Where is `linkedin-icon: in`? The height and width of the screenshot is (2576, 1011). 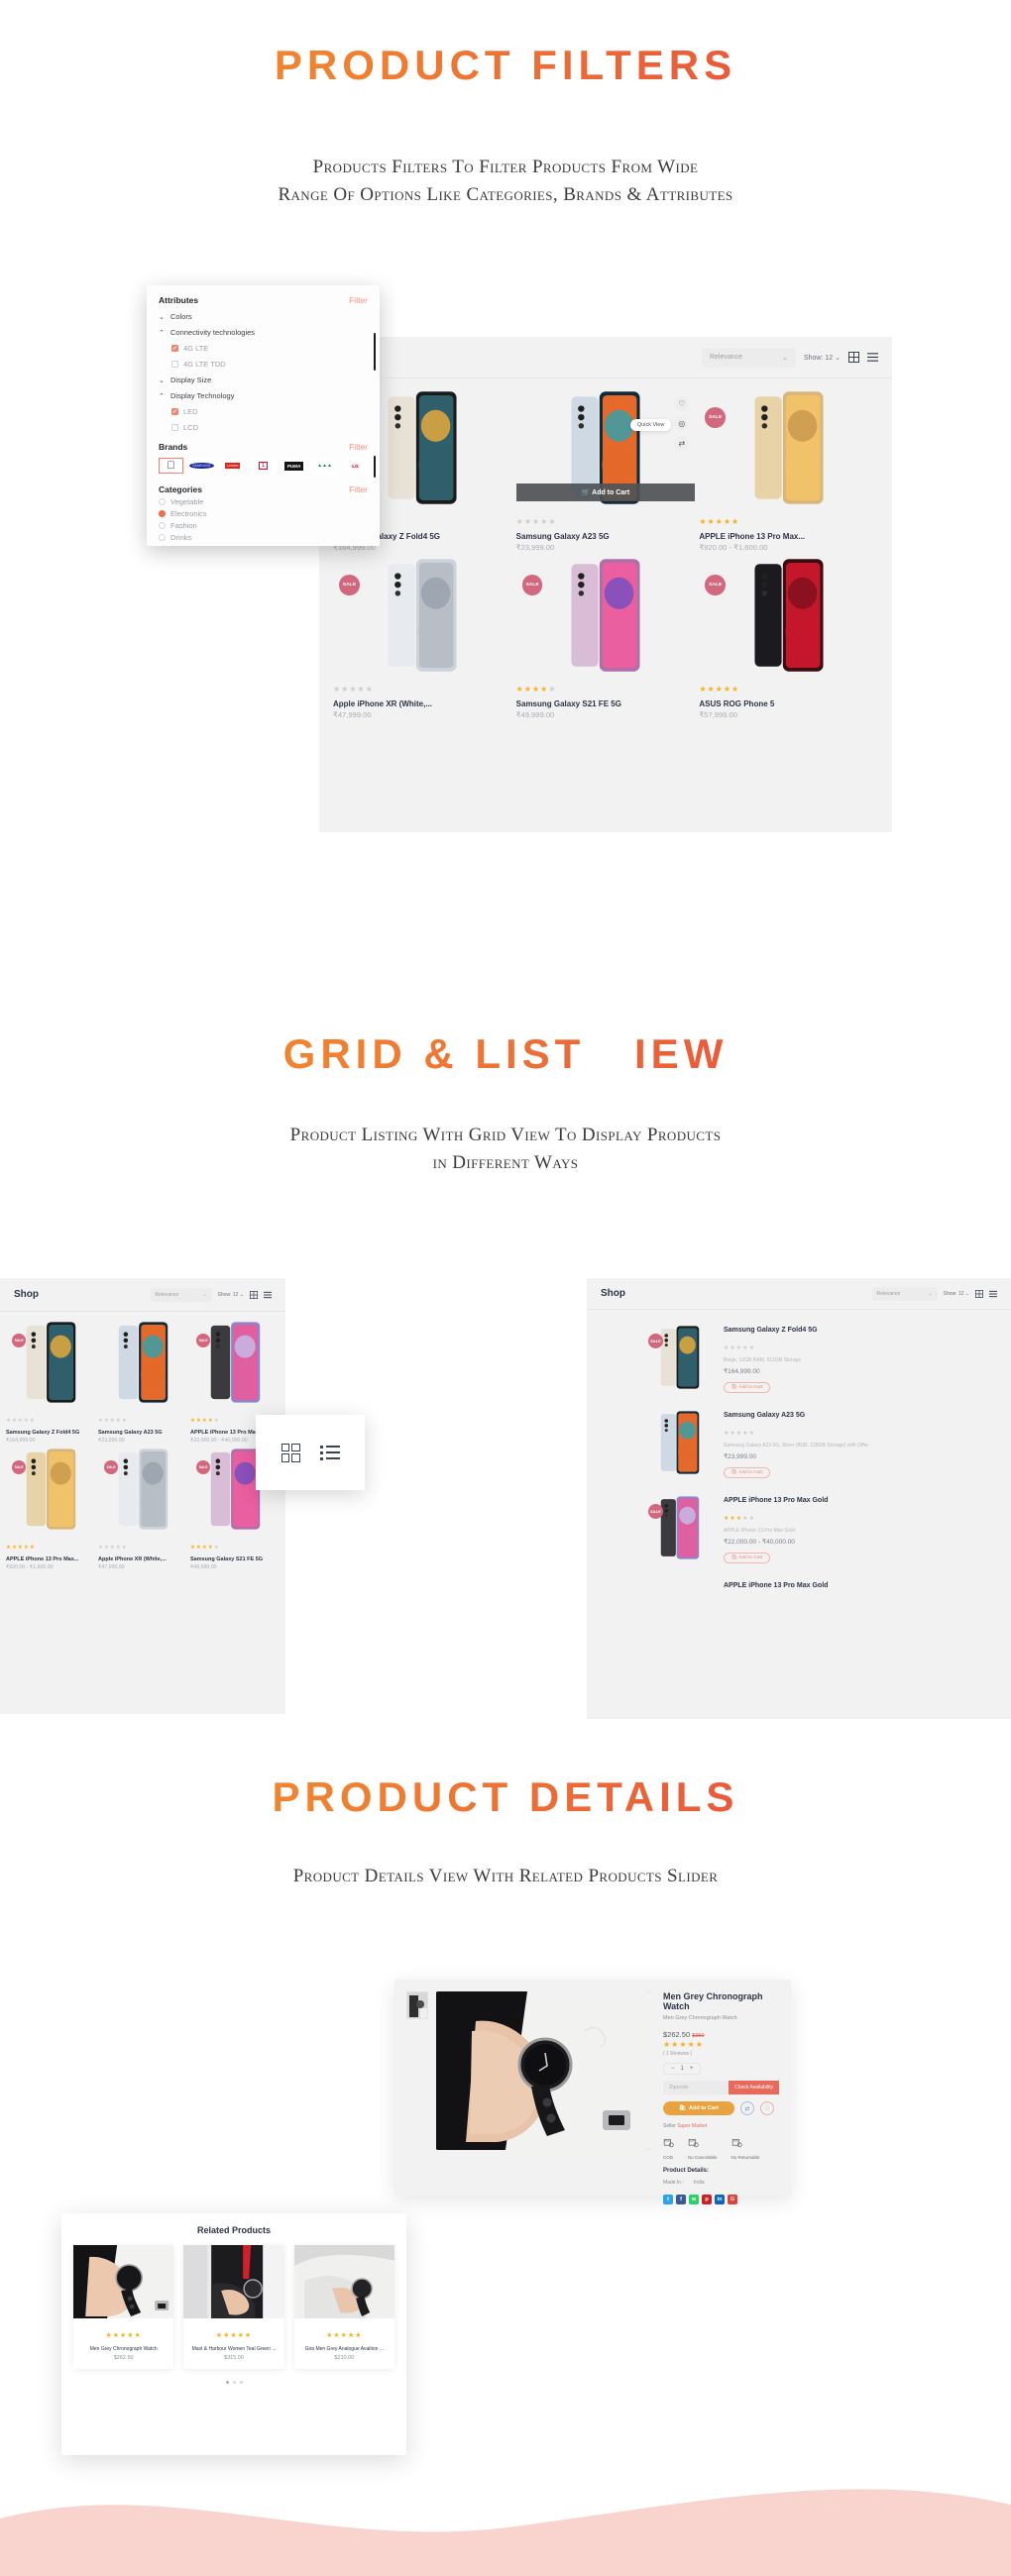
linkedin-icon: in is located at coordinates (720, 2199).